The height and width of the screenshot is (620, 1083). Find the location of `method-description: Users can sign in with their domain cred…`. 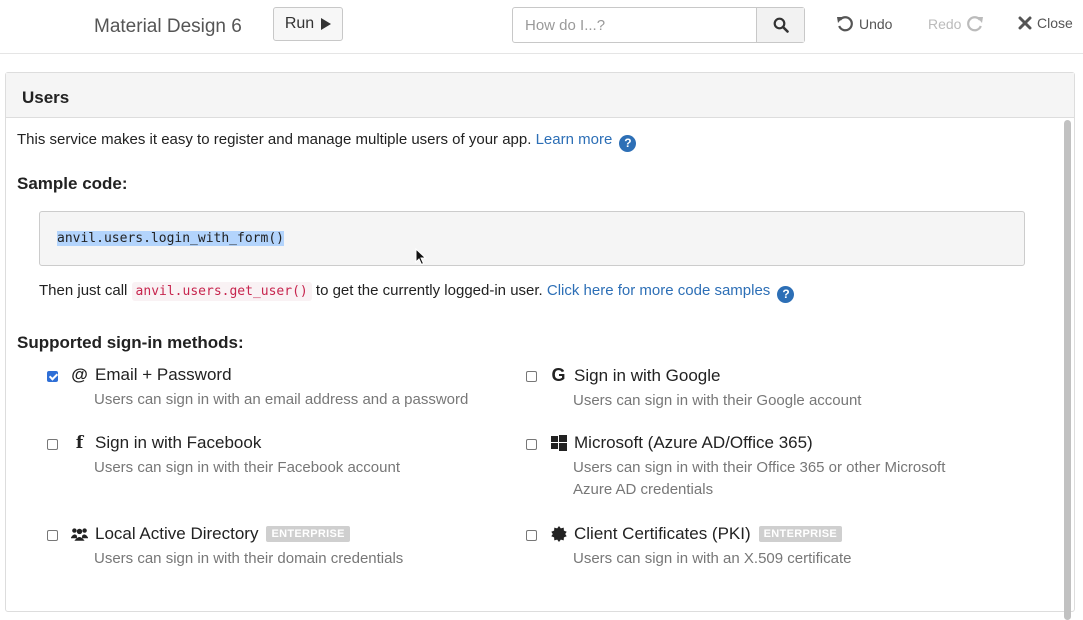

method-description: Users can sign in with their domain cred… is located at coordinates (249, 558).